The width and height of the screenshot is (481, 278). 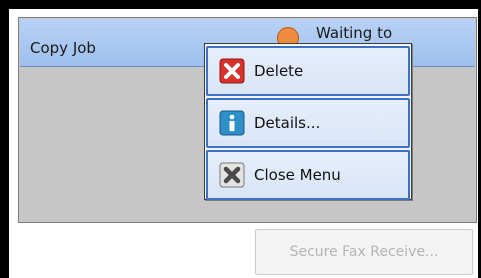 I want to click on close-icon, so click(x=232, y=175).